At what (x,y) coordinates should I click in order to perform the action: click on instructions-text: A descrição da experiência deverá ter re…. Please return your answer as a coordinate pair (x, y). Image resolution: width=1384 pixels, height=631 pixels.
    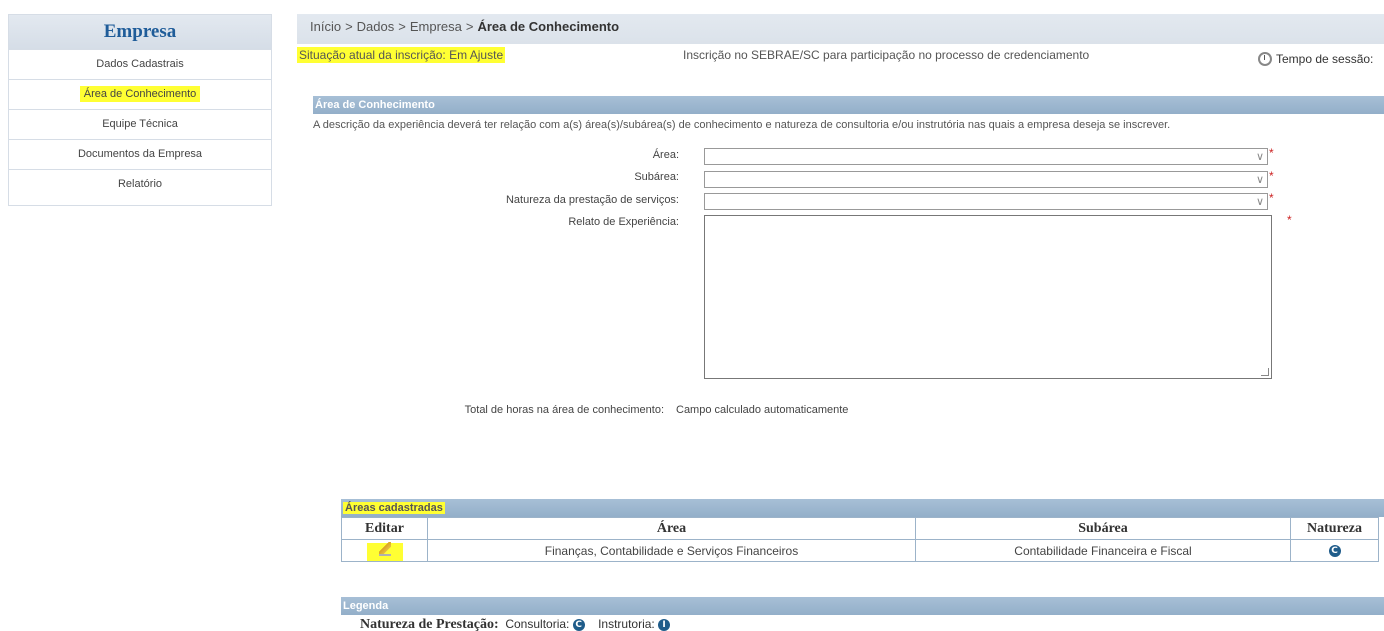
    Looking at the image, I should click on (742, 125).